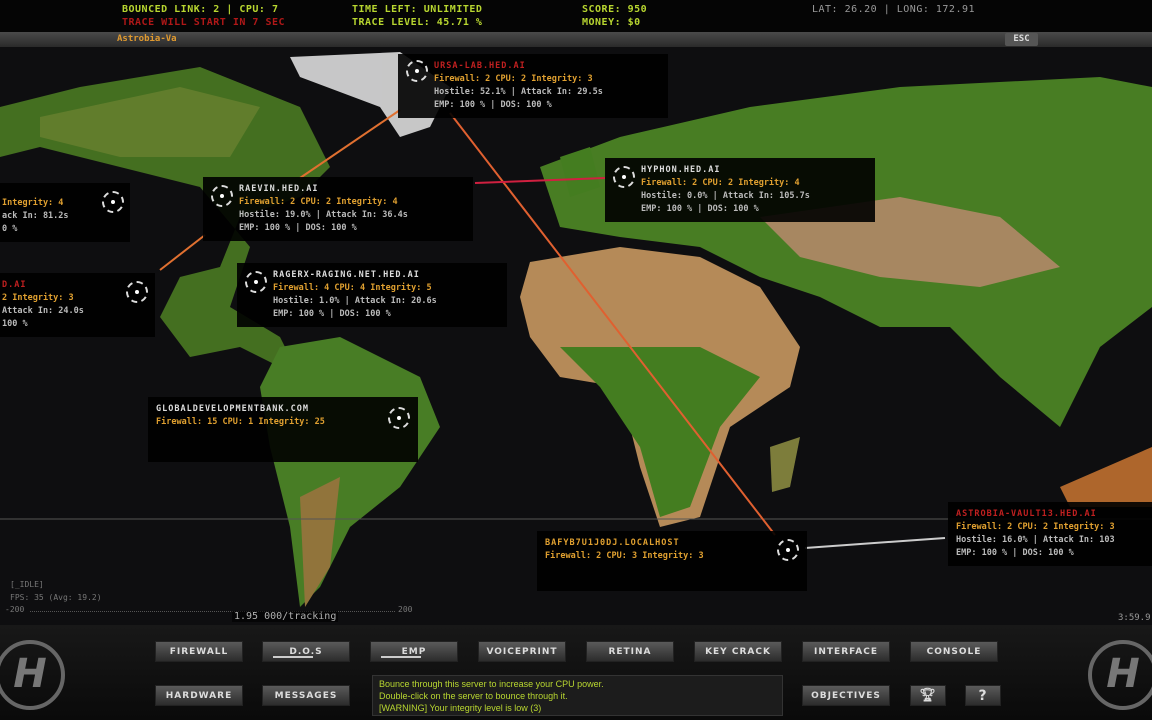 This screenshot has height=720, width=1152. Describe the element at coordinates (894, 9) in the screenshot. I see `coordinates: LAT: 26.20 | LONG: 172.91` at that location.